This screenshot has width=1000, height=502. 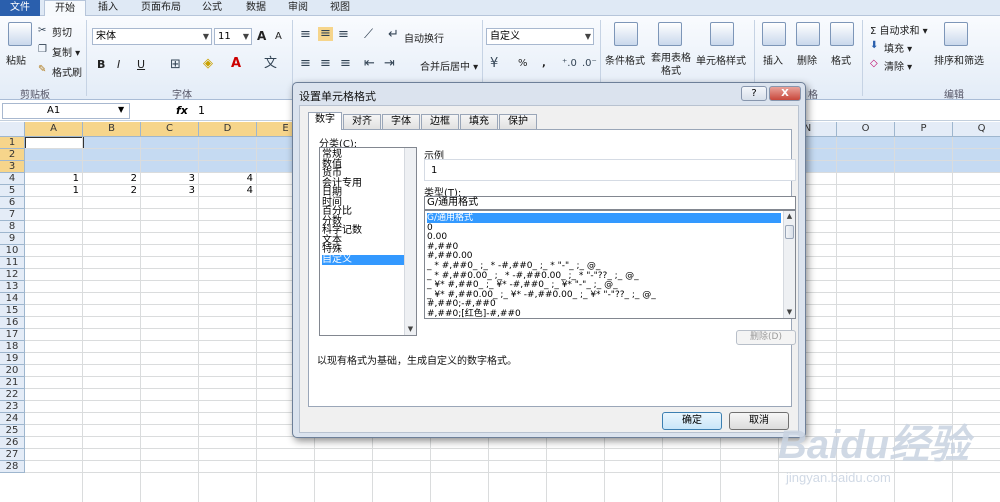 I want to click on align-top-icon: ≡, so click(x=305, y=35).